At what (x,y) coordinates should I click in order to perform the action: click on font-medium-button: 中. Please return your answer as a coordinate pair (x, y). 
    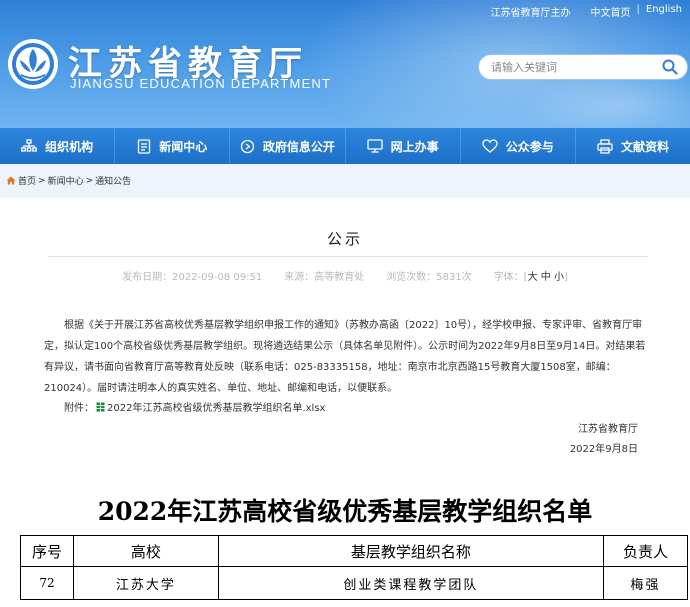
    Looking at the image, I should click on (546, 277).